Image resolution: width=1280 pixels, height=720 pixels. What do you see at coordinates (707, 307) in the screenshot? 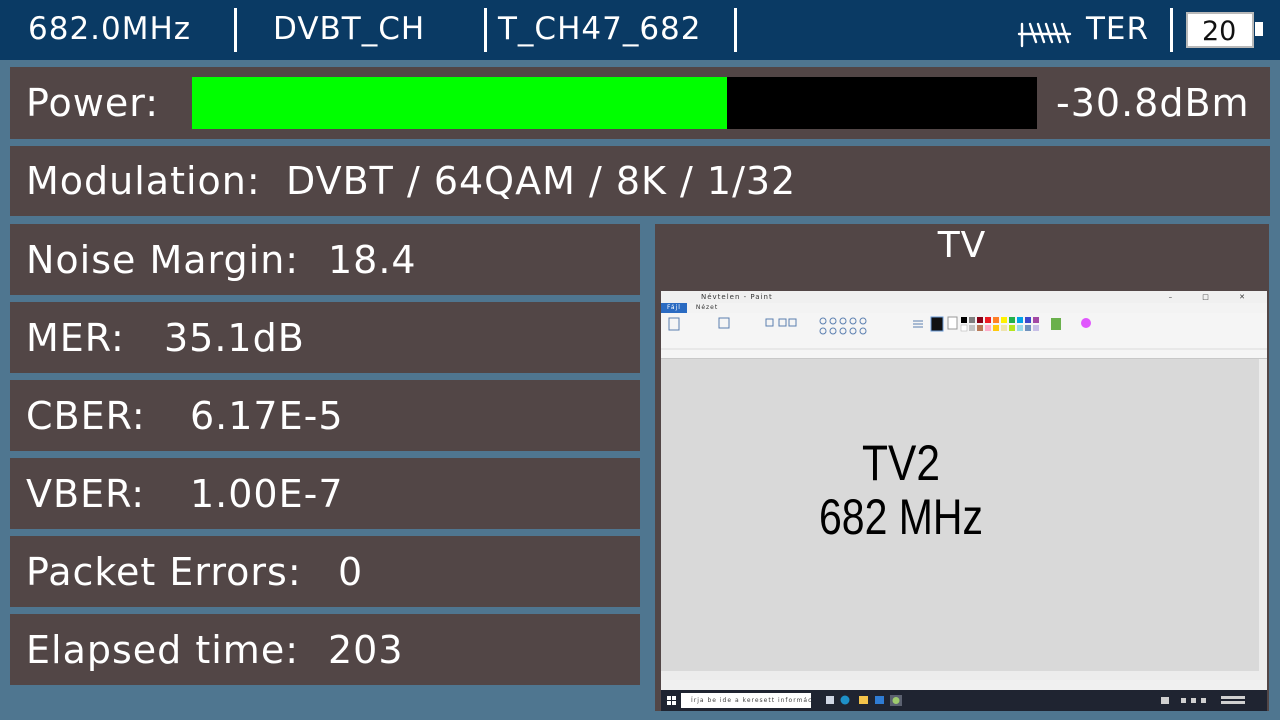
I see `preview-tab-view: Nézet` at bounding box center [707, 307].